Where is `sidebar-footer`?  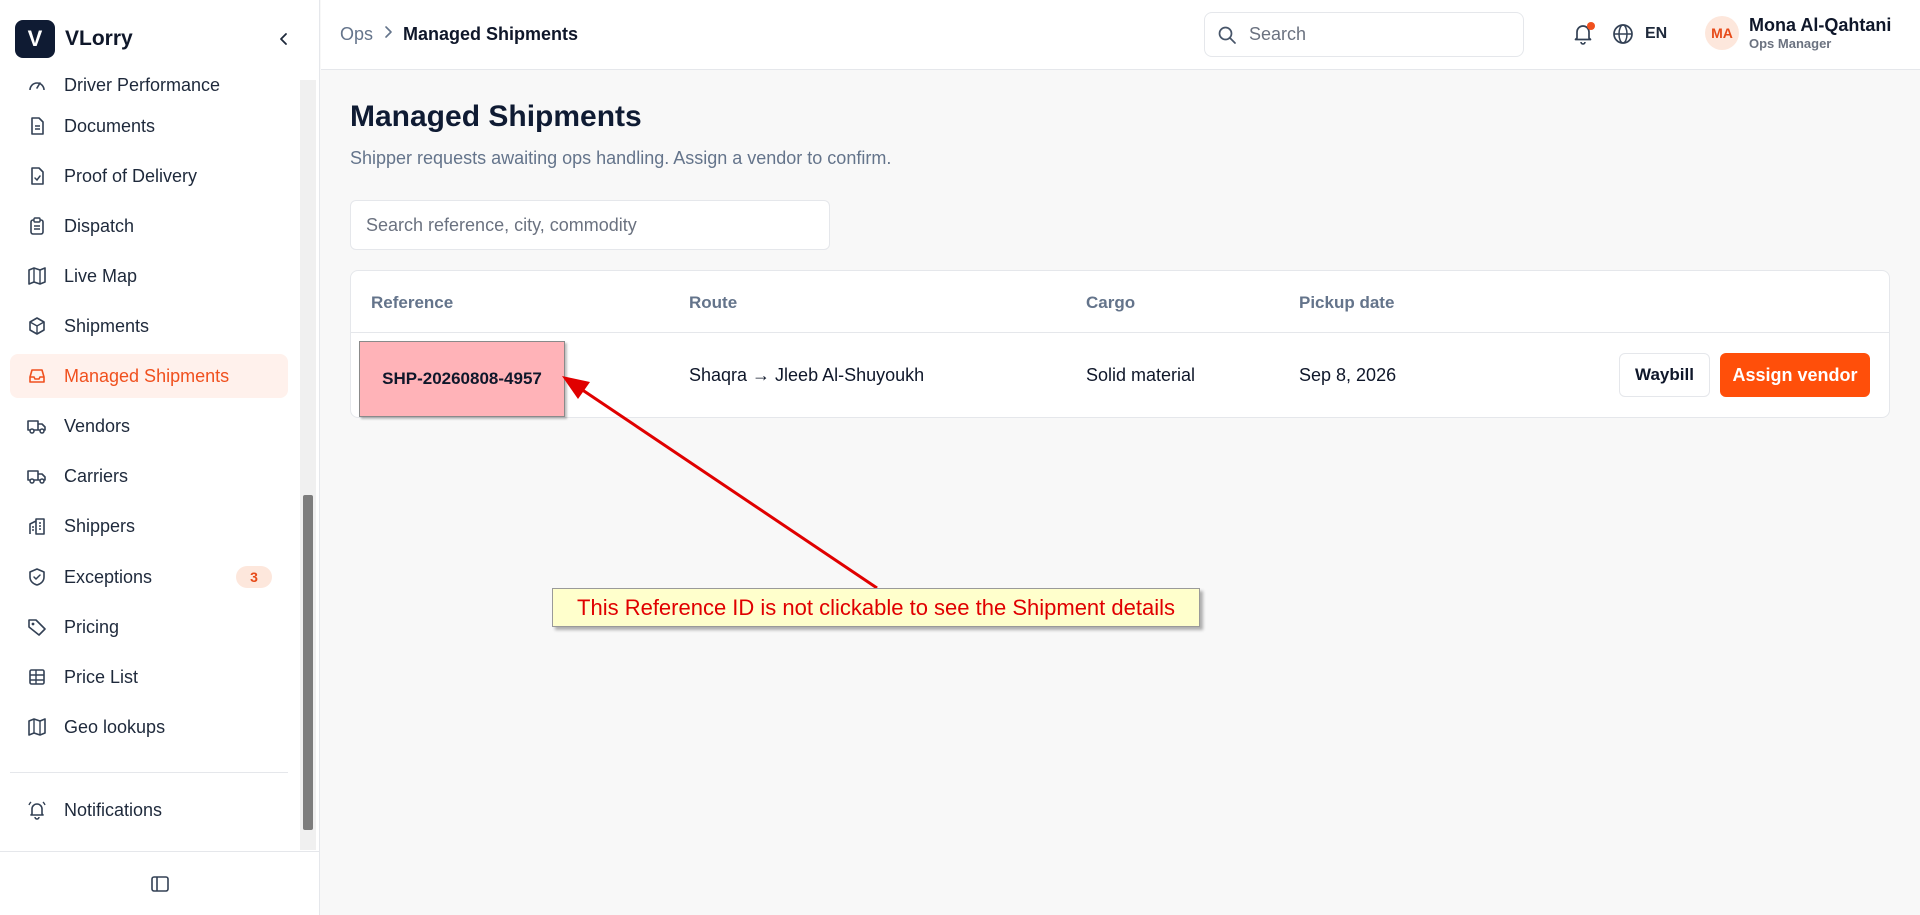 sidebar-footer is located at coordinates (160, 883).